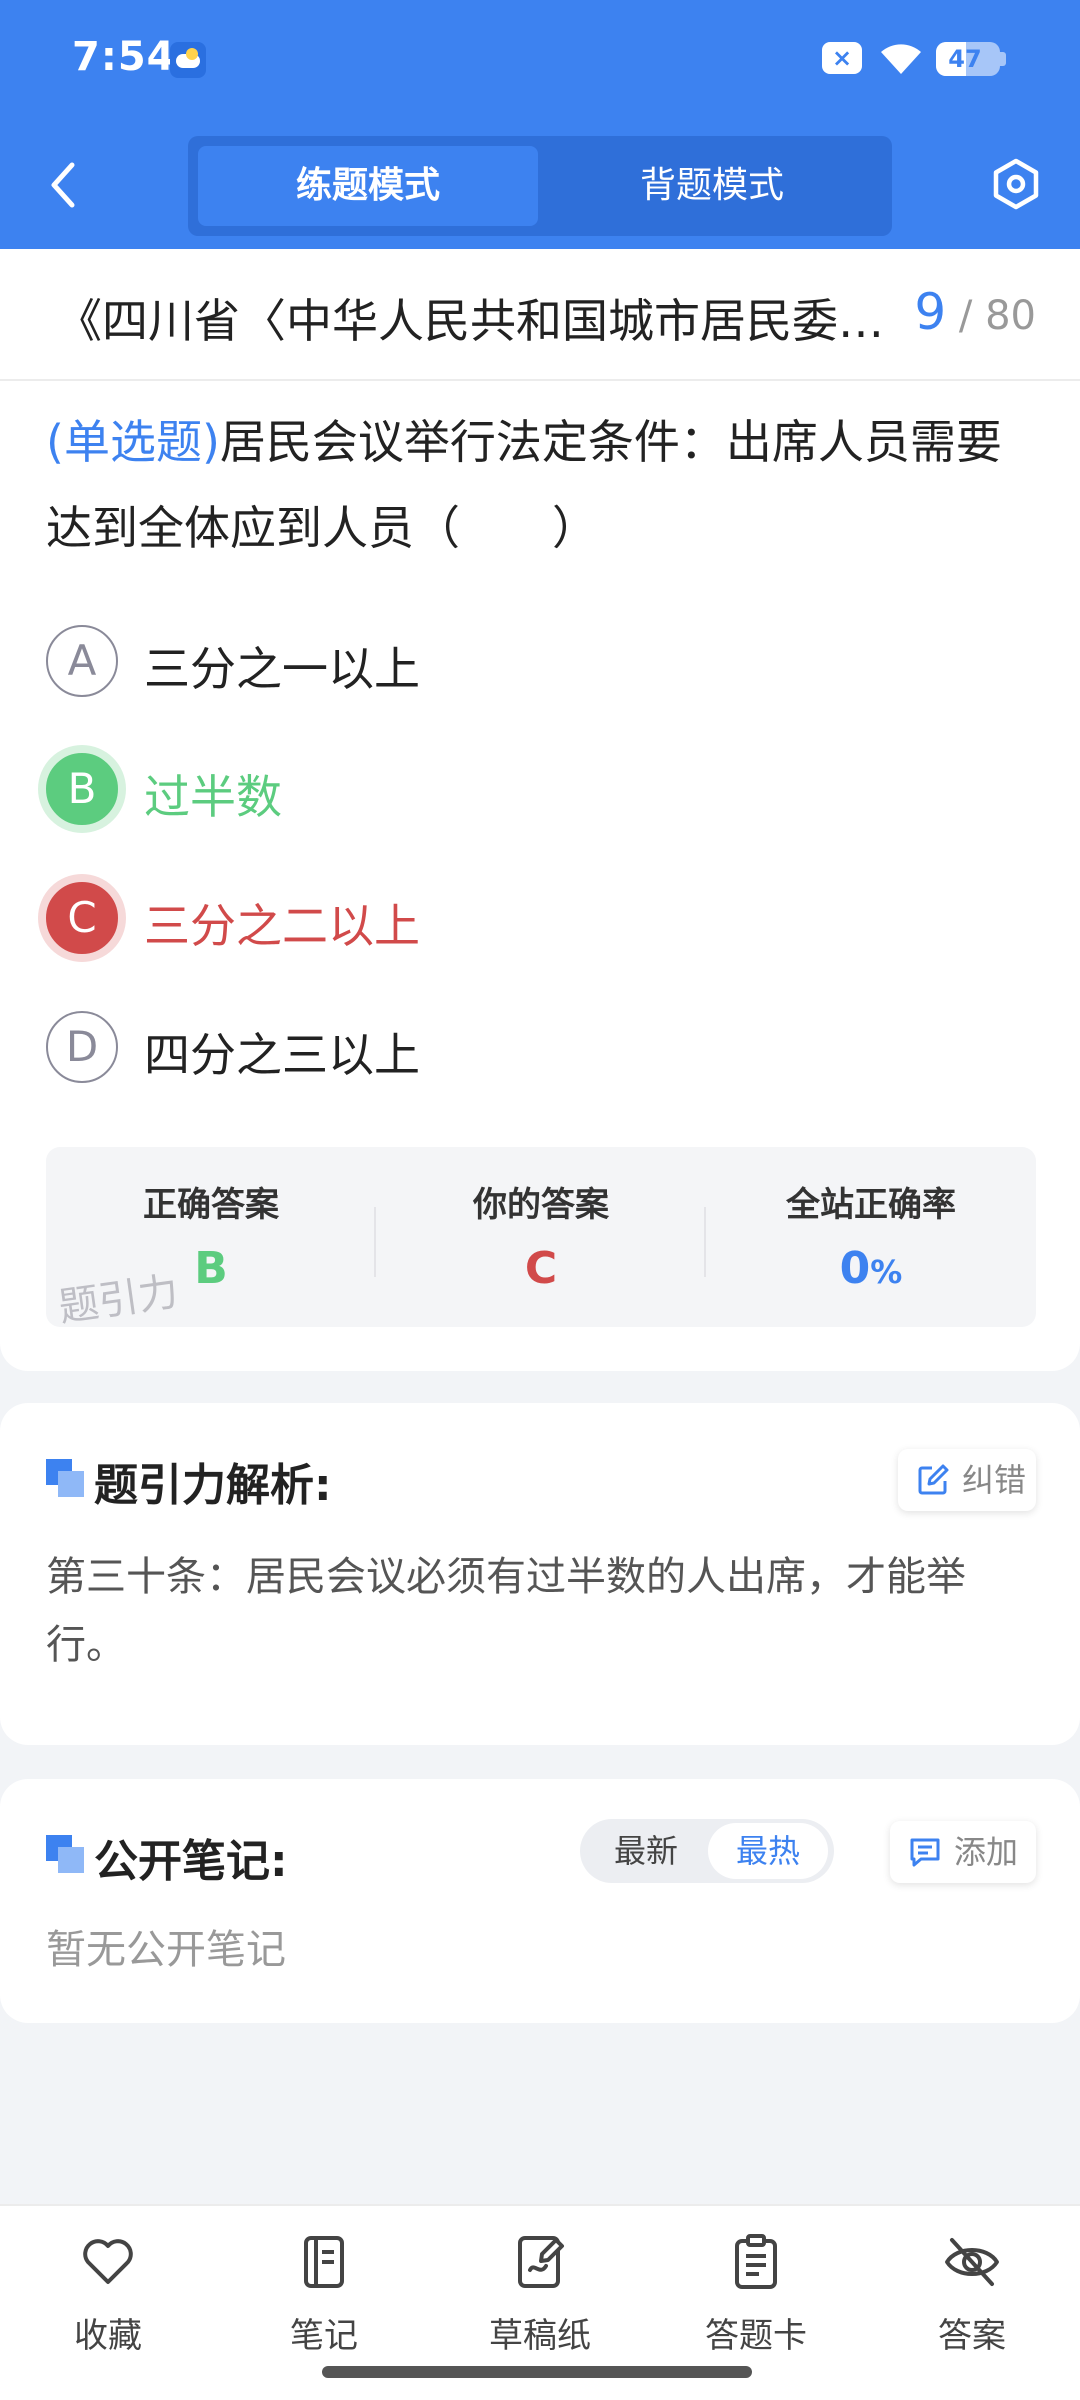  What do you see at coordinates (756, 2261) in the screenshot?
I see `answer-card-icon` at bounding box center [756, 2261].